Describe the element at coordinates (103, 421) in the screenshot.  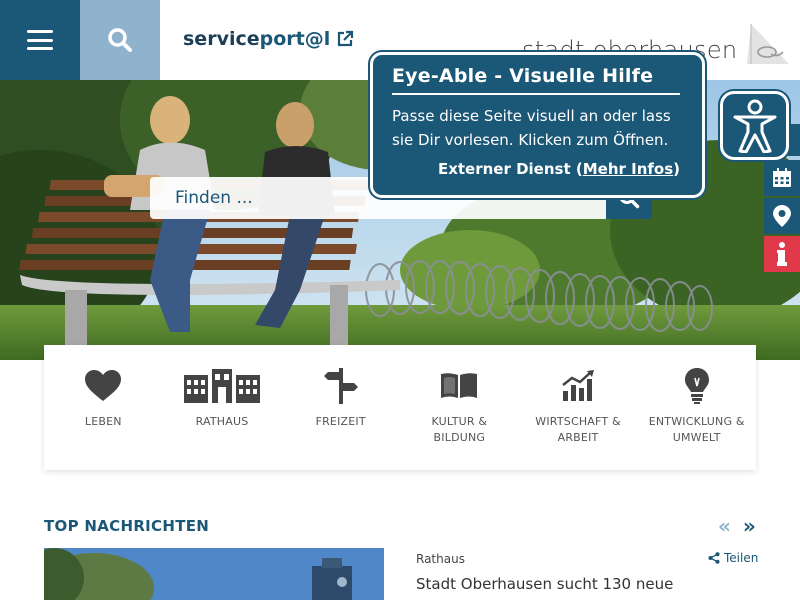
I see `category-label: LEBEN` at that location.